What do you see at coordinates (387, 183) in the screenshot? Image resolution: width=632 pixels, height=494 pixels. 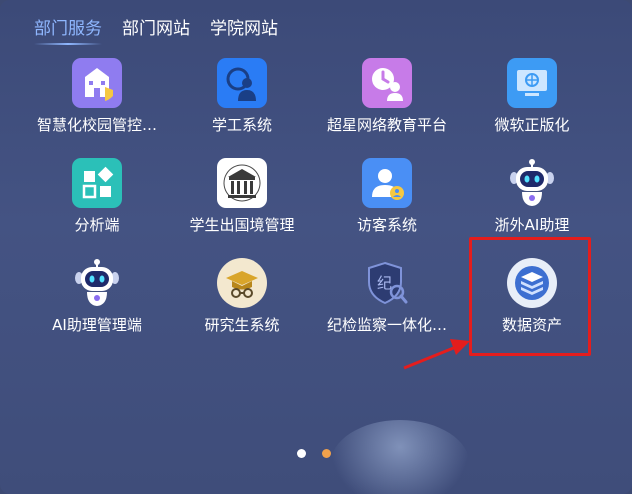 I see `visitor-icon` at bounding box center [387, 183].